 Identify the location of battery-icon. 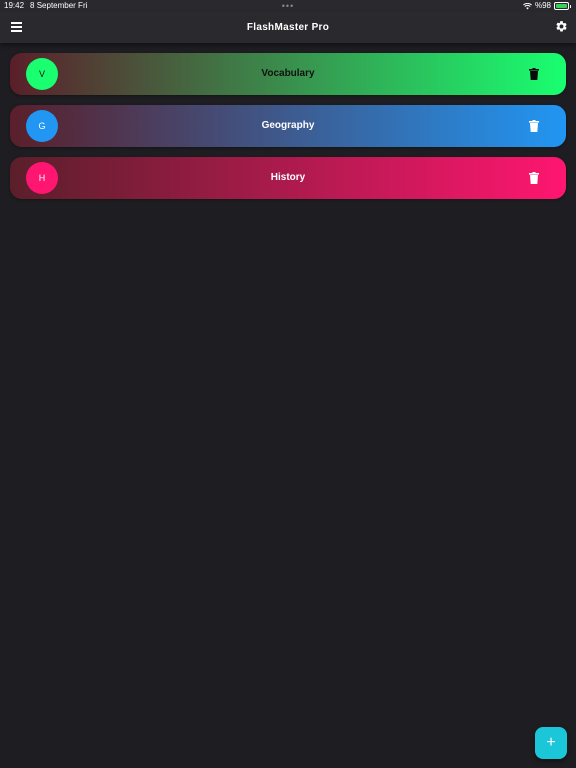
(561, 6).